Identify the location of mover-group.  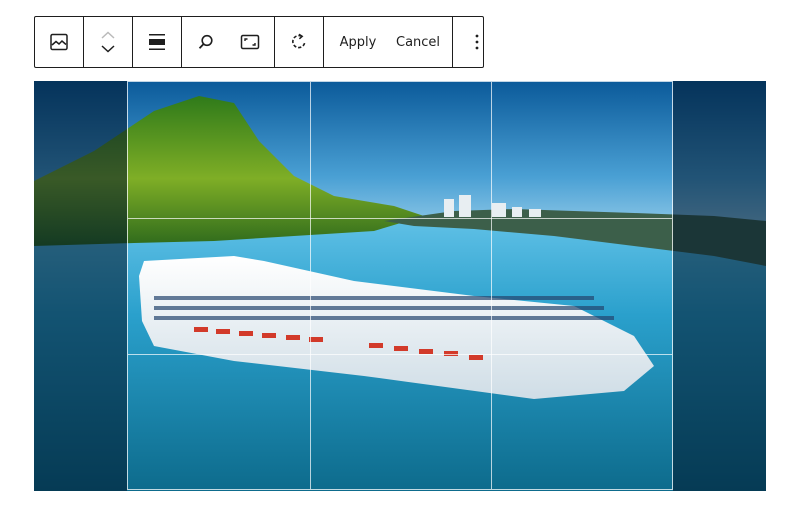
(108, 42).